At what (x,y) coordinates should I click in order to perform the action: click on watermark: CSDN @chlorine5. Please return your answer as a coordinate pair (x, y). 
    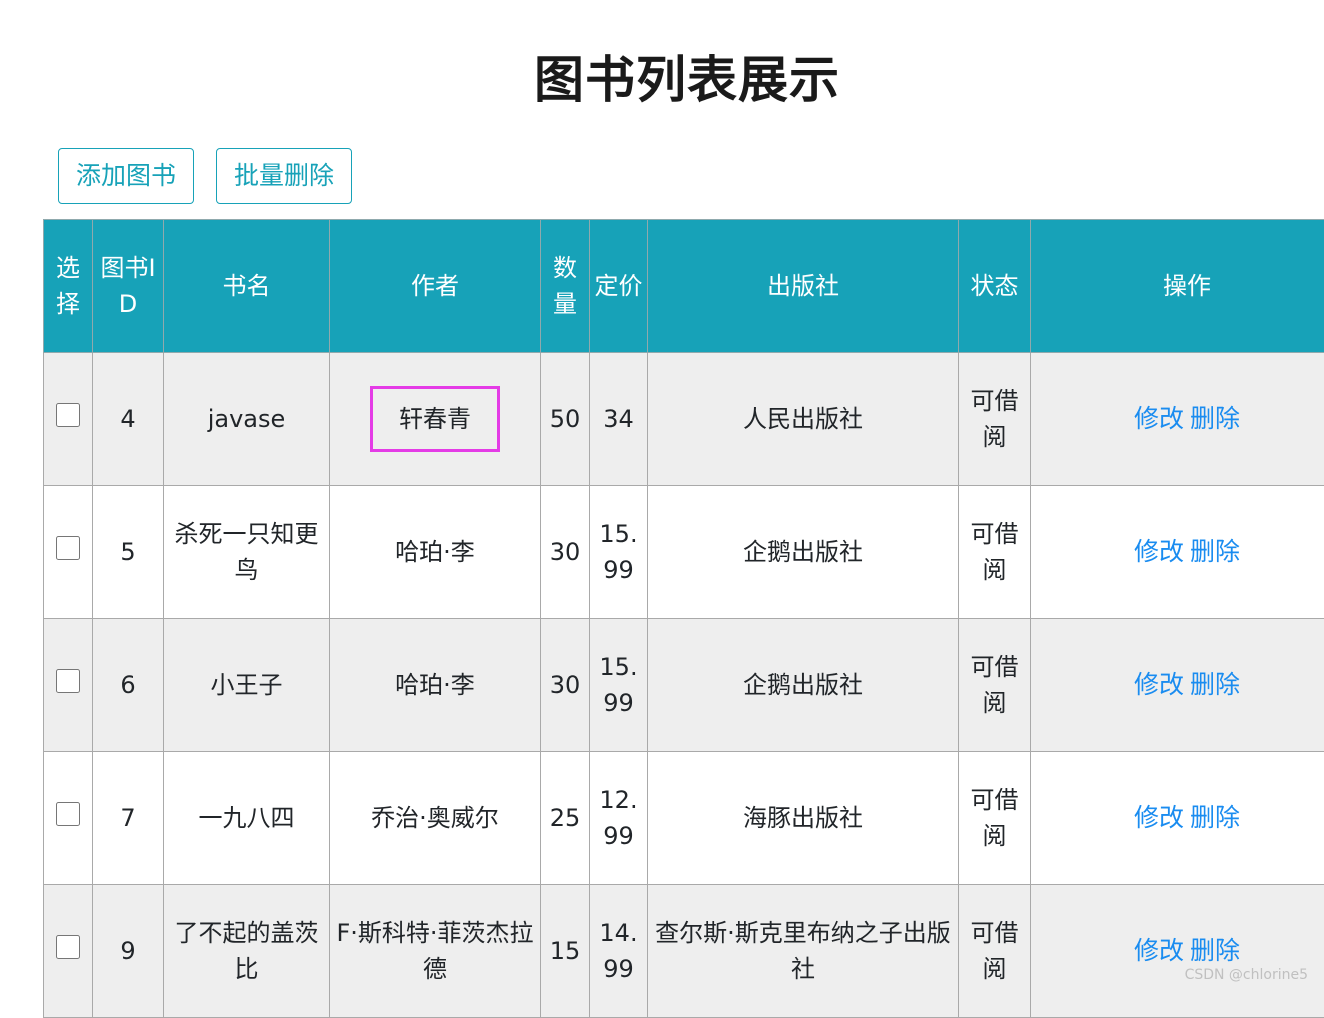
    Looking at the image, I should click on (1246, 975).